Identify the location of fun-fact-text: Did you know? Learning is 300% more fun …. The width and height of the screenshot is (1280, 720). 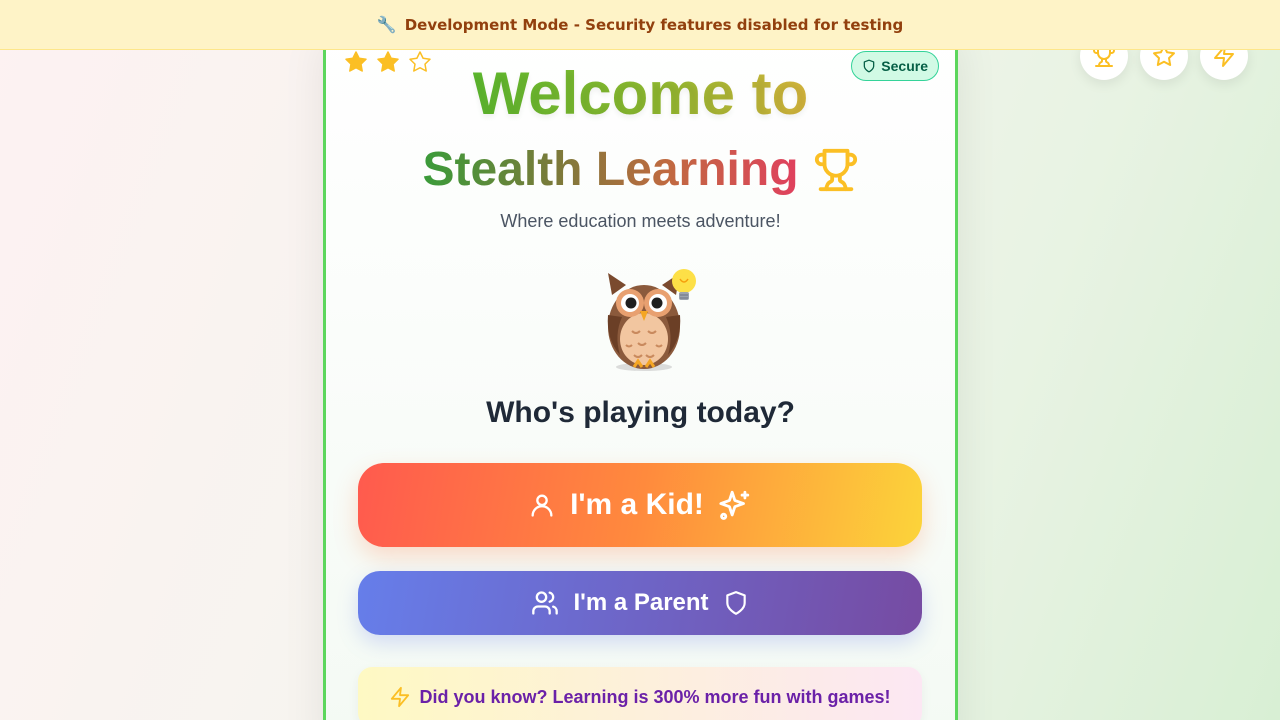
(655, 696).